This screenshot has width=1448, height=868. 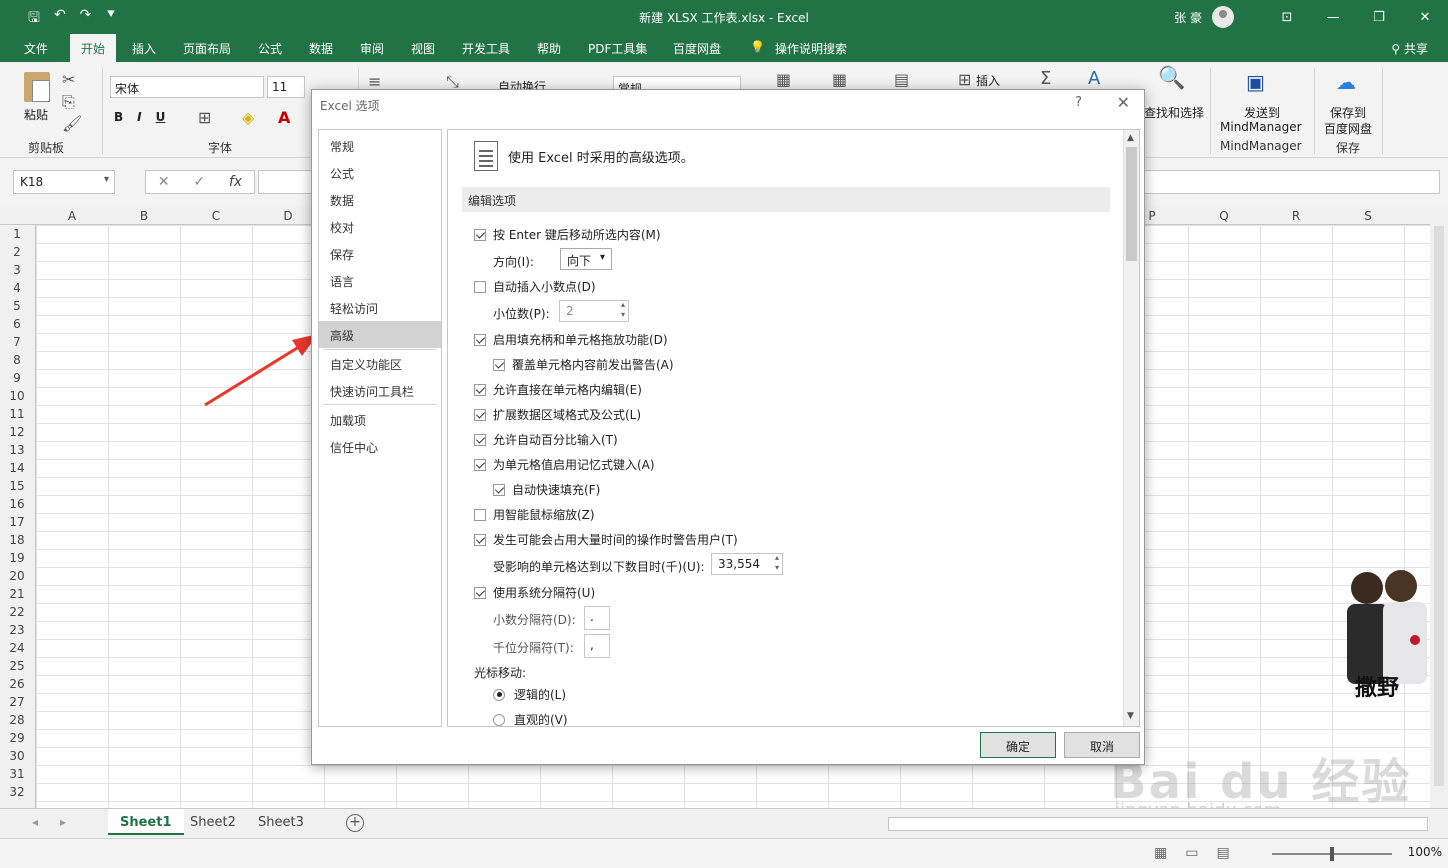 What do you see at coordinates (1409, 48) in the screenshot?
I see `share-button: ⚲ 共享` at bounding box center [1409, 48].